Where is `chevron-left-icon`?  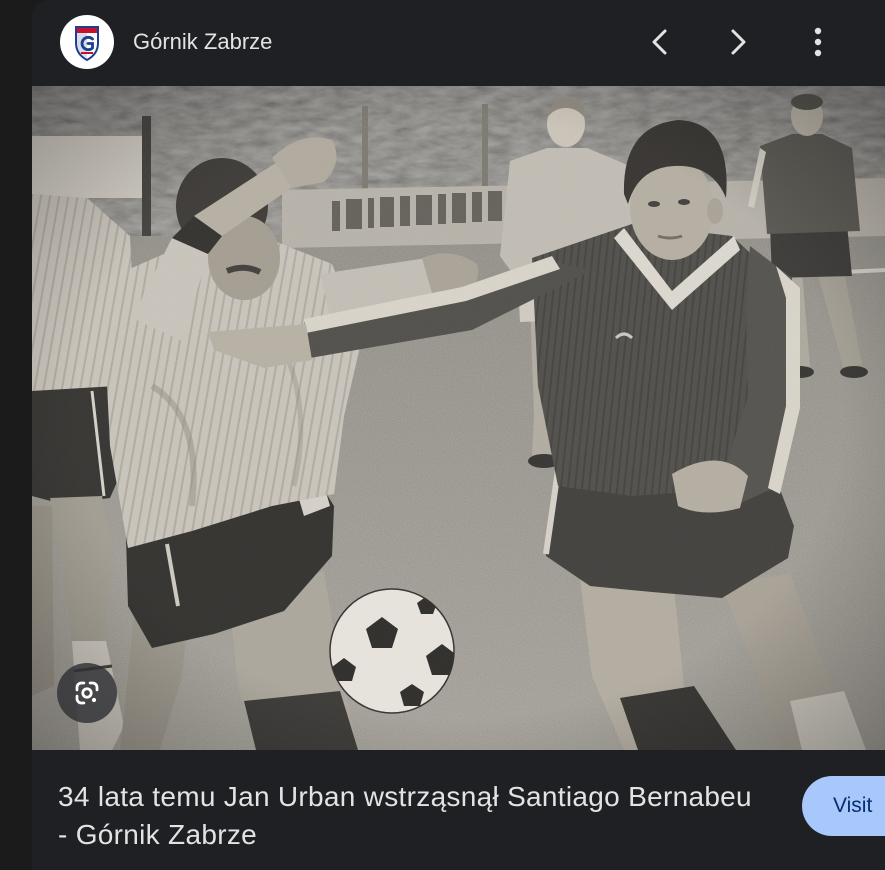
chevron-left-icon is located at coordinates (659, 42).